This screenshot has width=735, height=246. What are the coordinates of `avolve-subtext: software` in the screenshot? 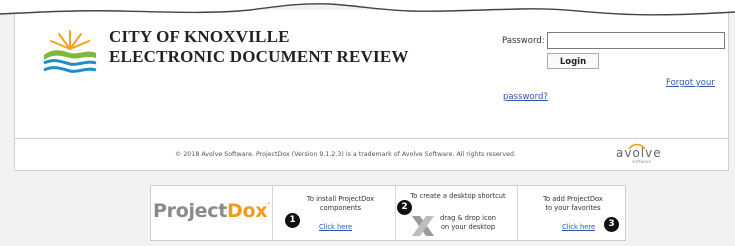 It's located at (642, 162).